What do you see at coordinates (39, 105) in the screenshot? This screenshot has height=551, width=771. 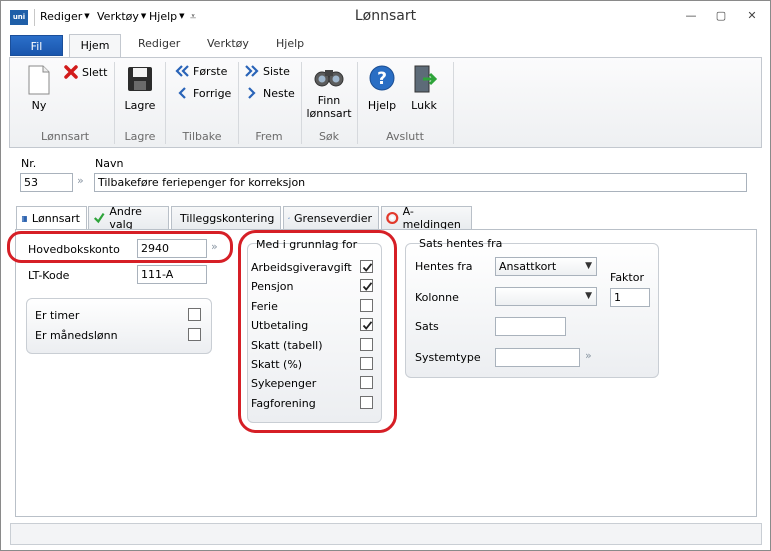 I see `button-label: Ny` at bounding box center [39, 105].